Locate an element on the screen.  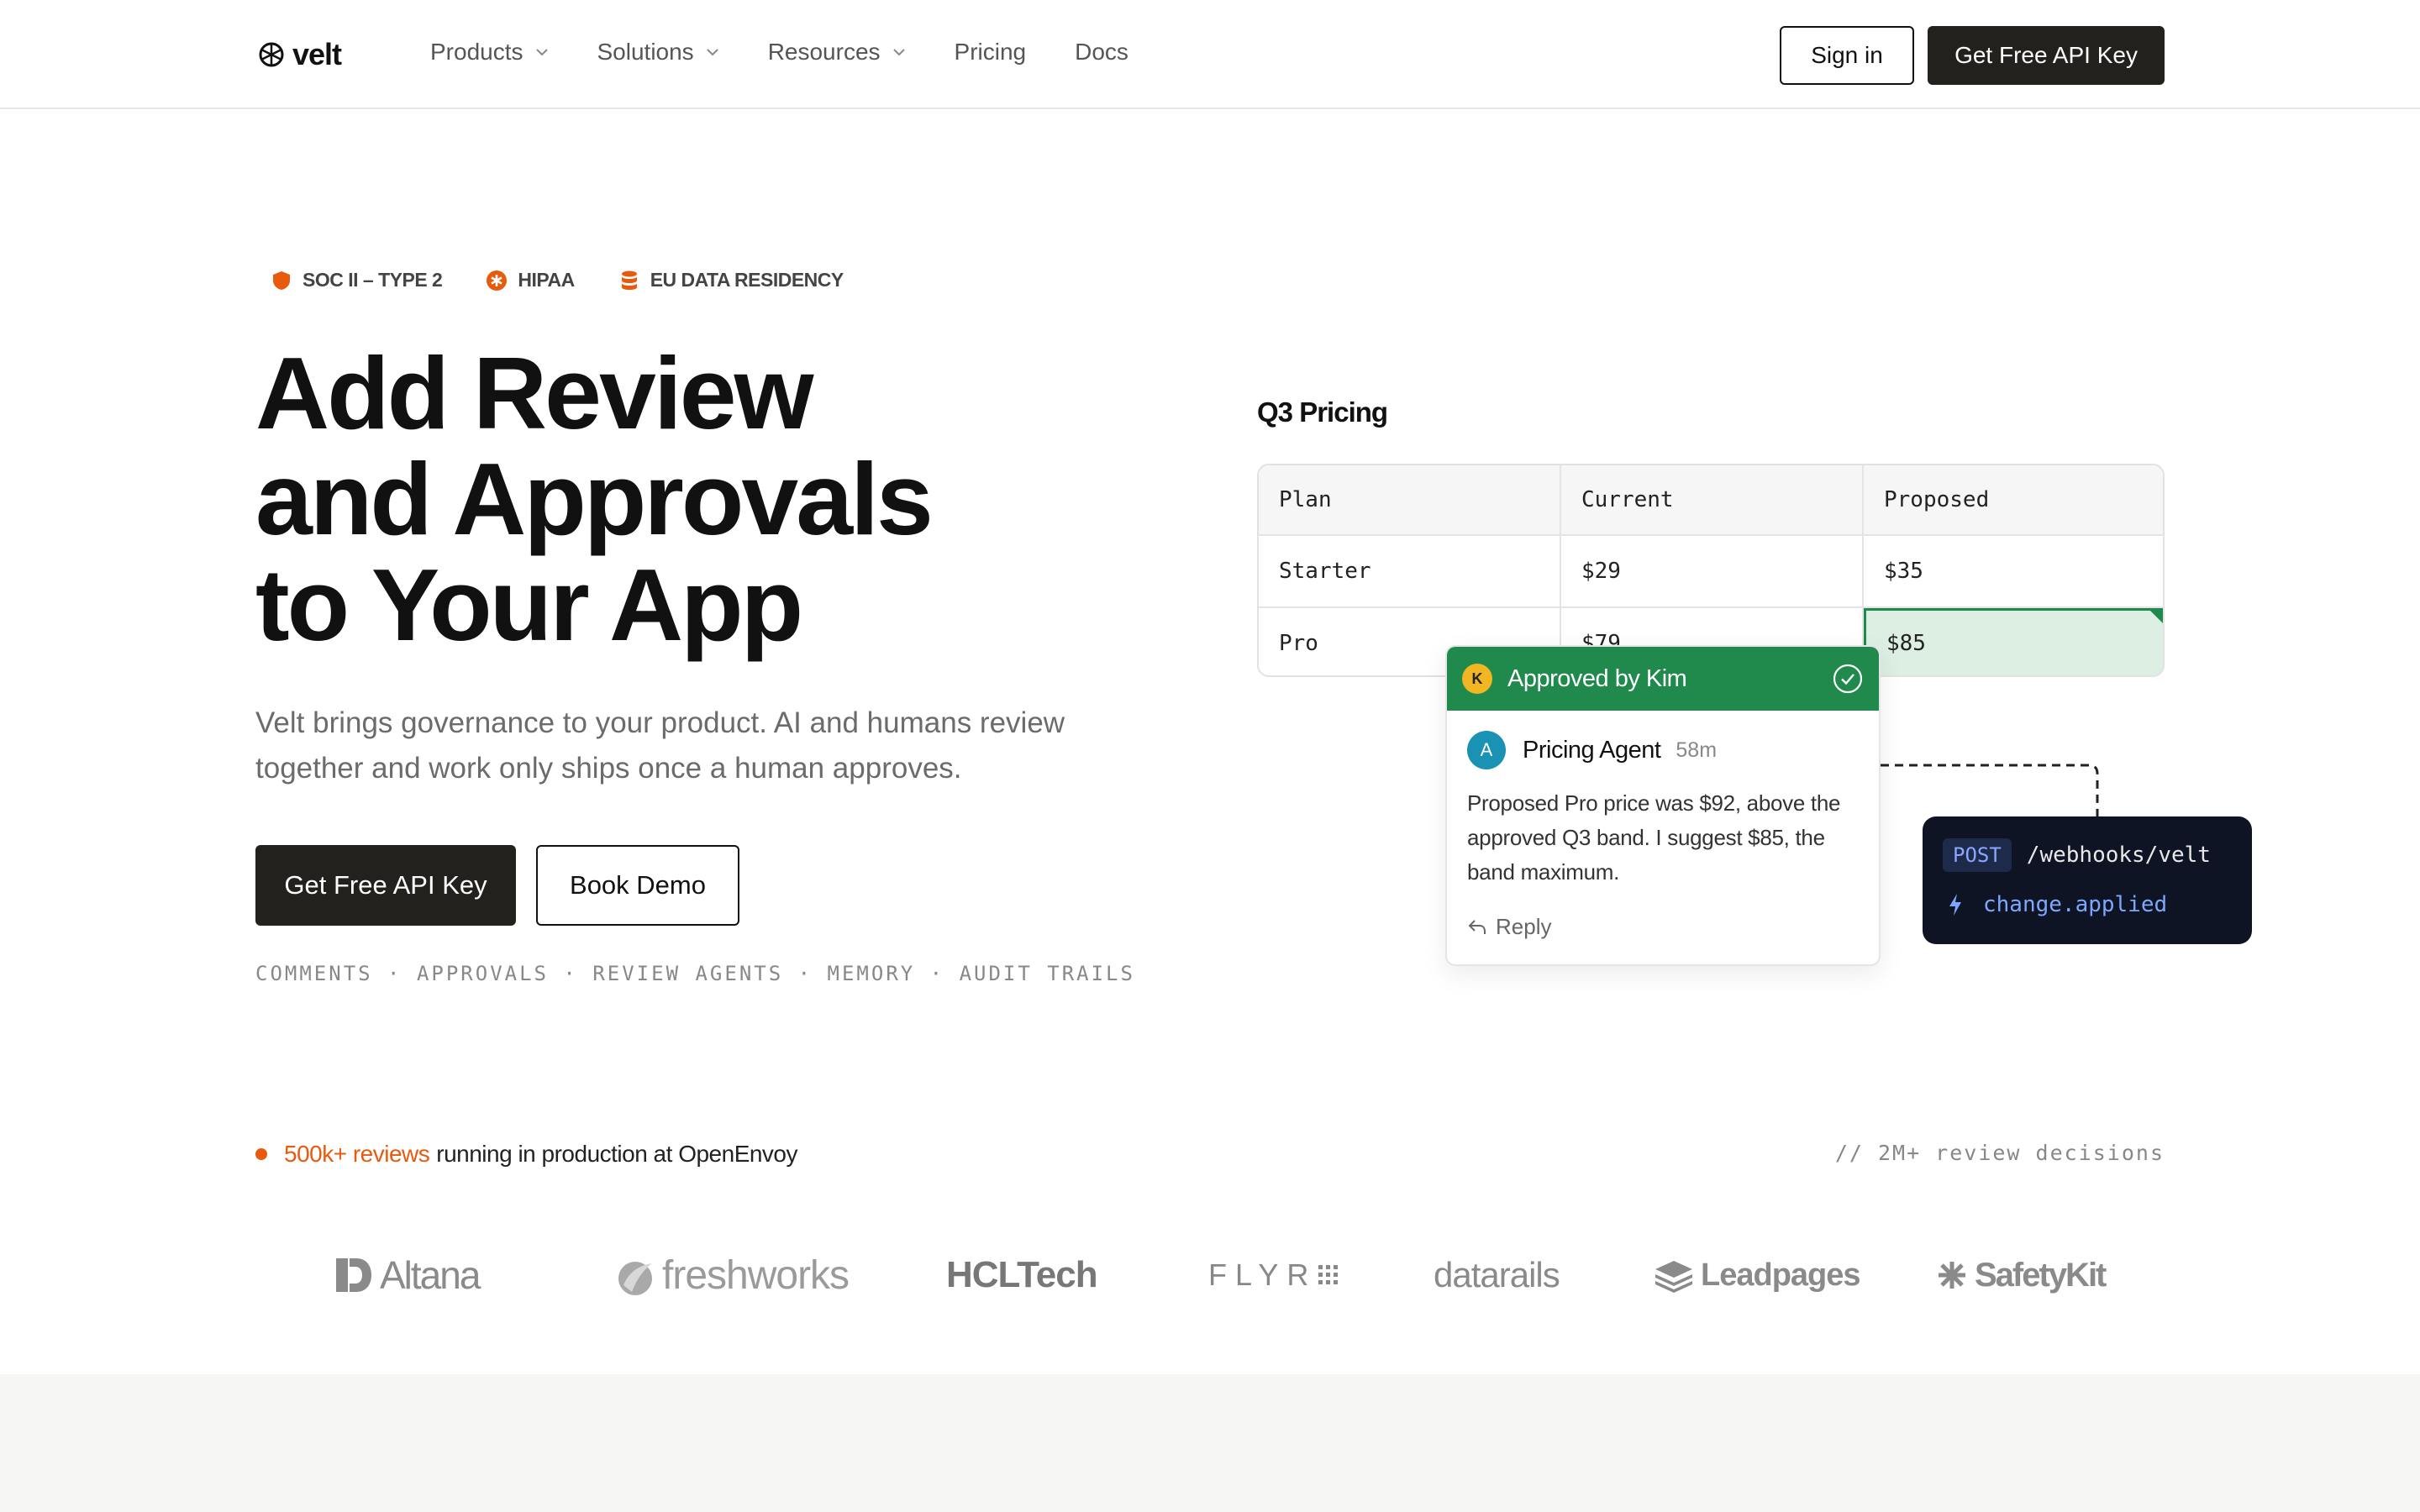
reply-button: Reply is located at coordinates (1509, 927).